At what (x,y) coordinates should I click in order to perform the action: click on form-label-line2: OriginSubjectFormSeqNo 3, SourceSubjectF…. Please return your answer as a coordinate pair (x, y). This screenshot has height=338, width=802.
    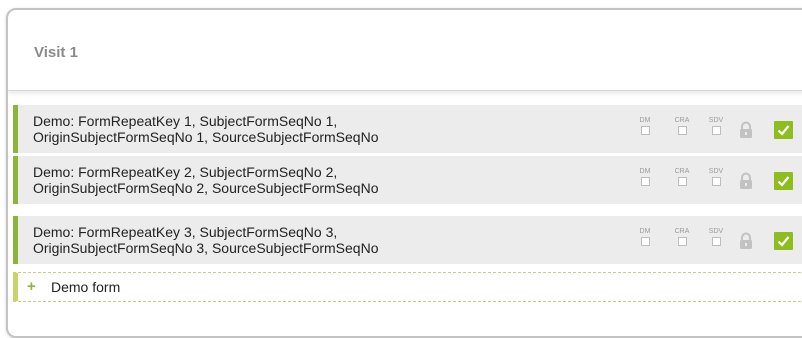
    Looking at the image, I should click on (206, 248).